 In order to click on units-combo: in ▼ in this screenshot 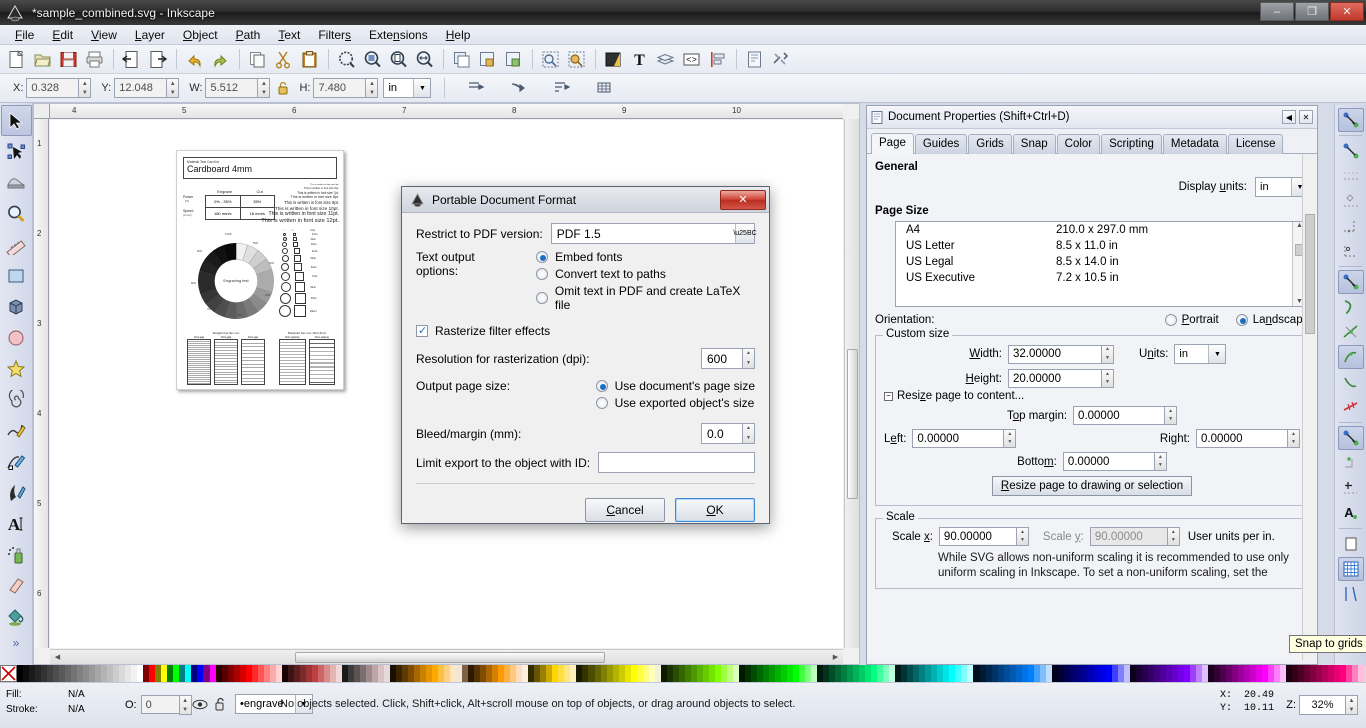, I will do `click(407, 88)`.